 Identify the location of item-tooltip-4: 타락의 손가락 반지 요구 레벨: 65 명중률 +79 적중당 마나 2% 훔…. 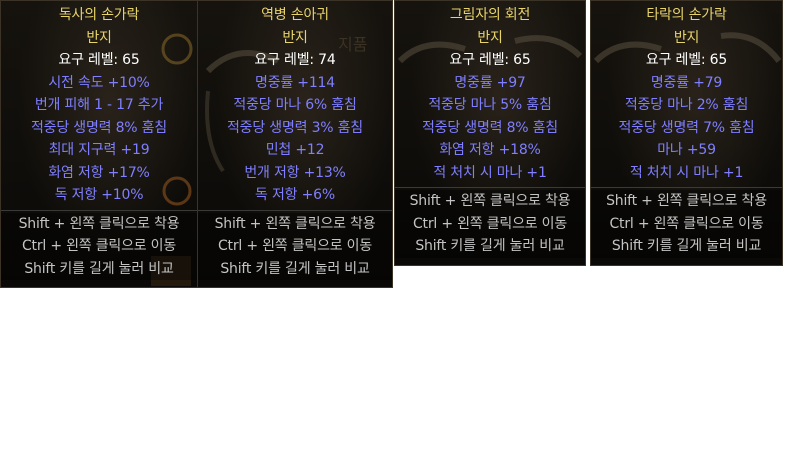
(686, 133).